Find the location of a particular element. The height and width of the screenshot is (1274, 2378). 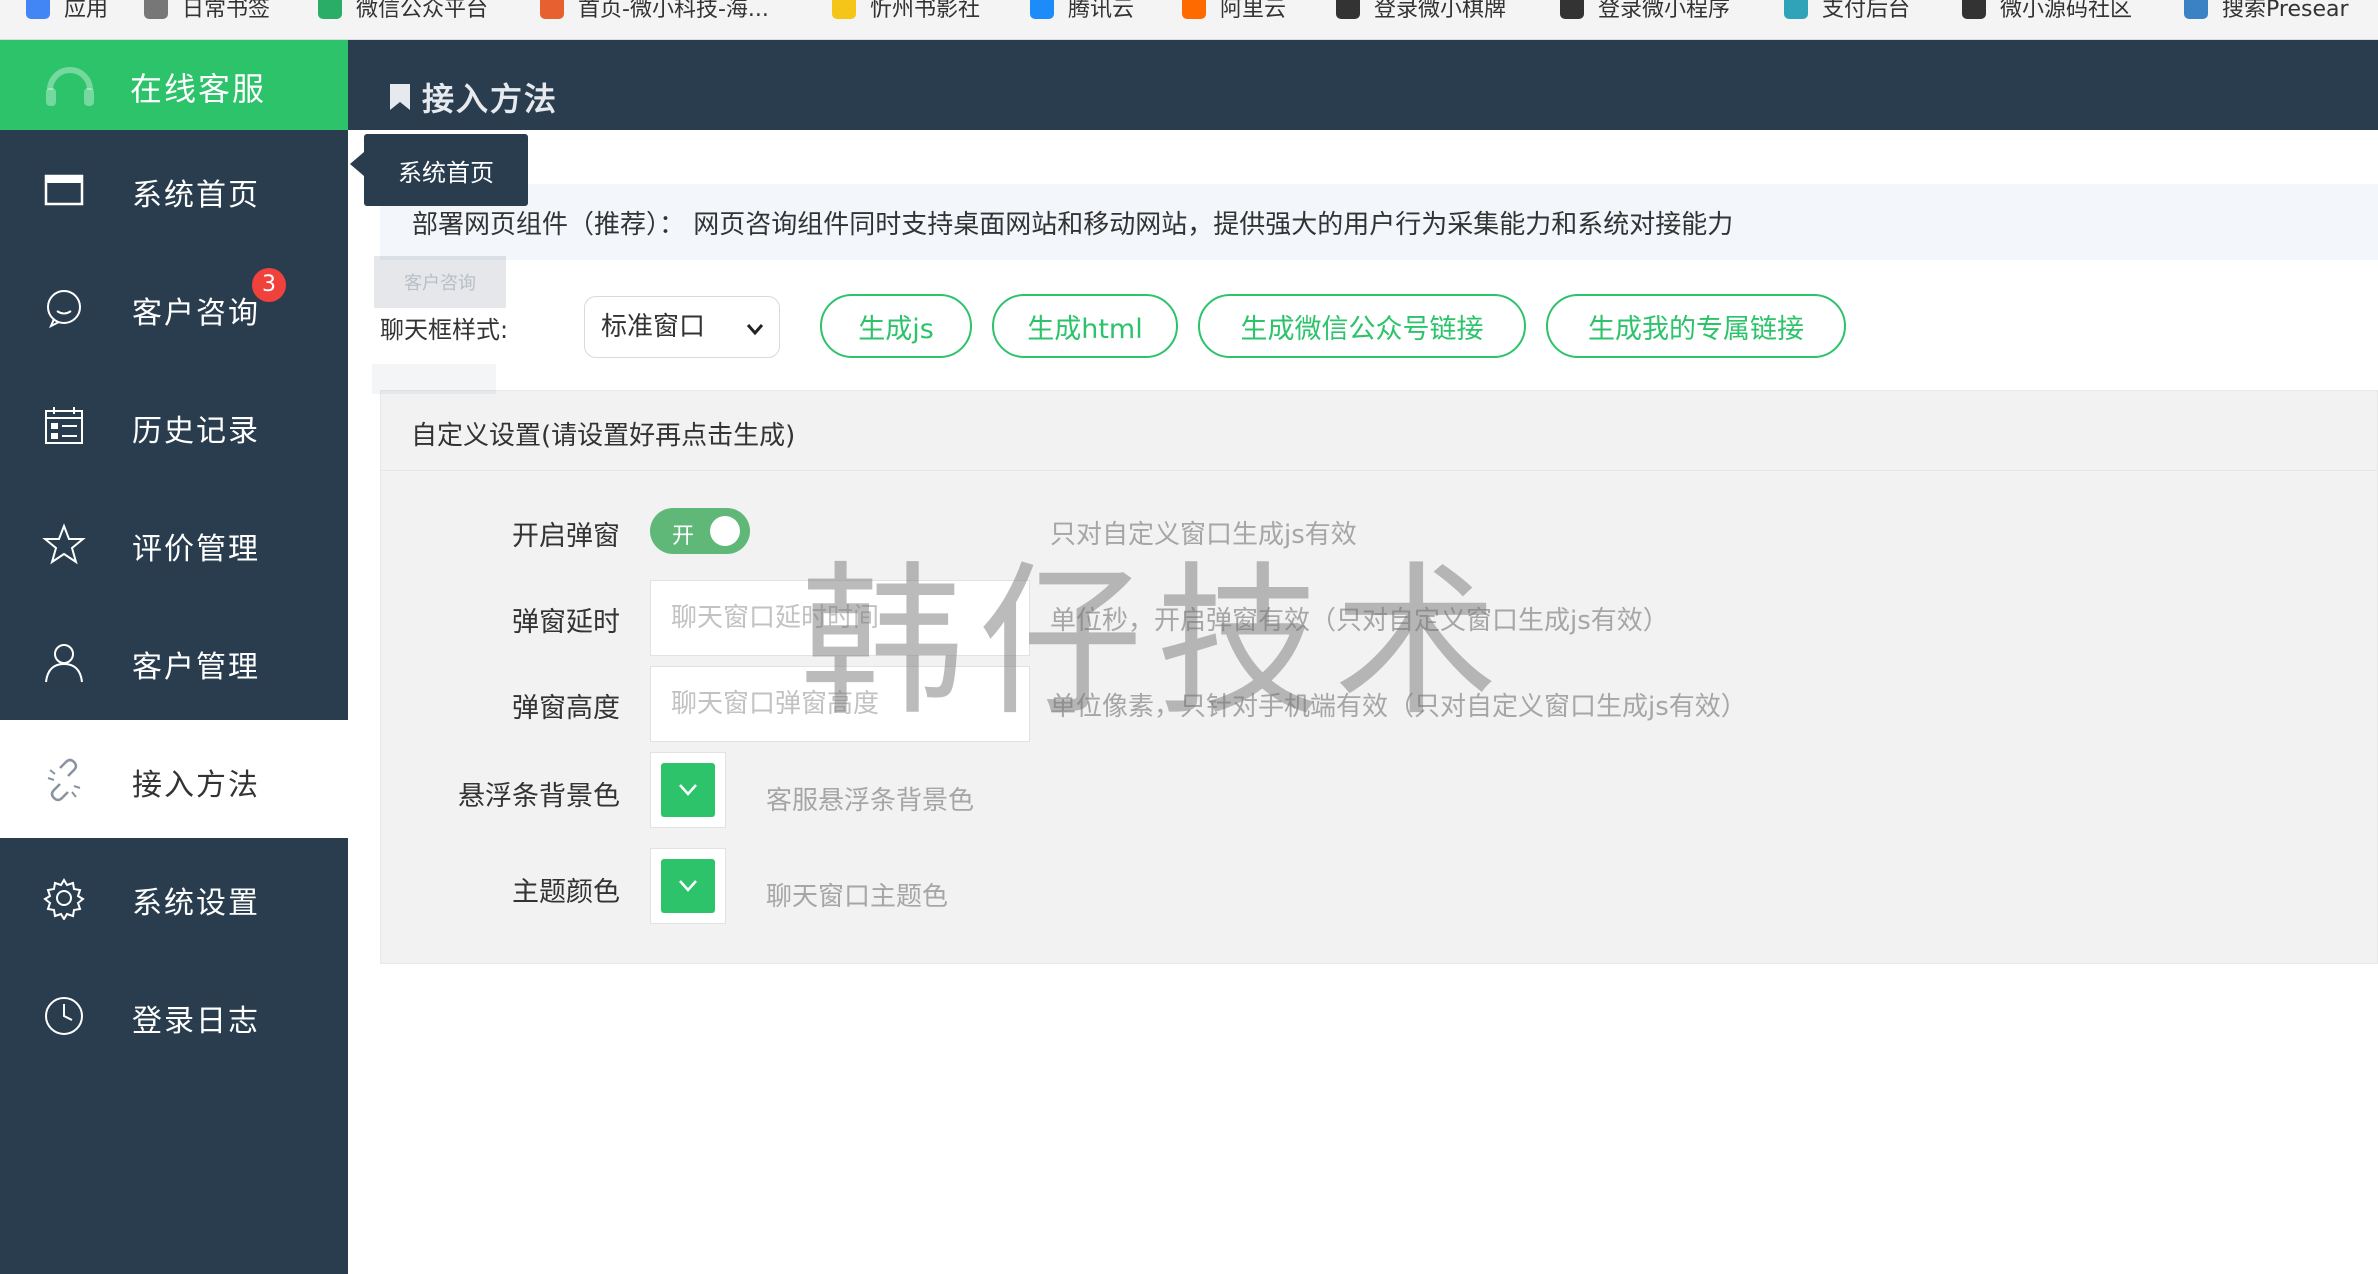

delay-label: 弹窗延时 is located at coordinates (566, 622).